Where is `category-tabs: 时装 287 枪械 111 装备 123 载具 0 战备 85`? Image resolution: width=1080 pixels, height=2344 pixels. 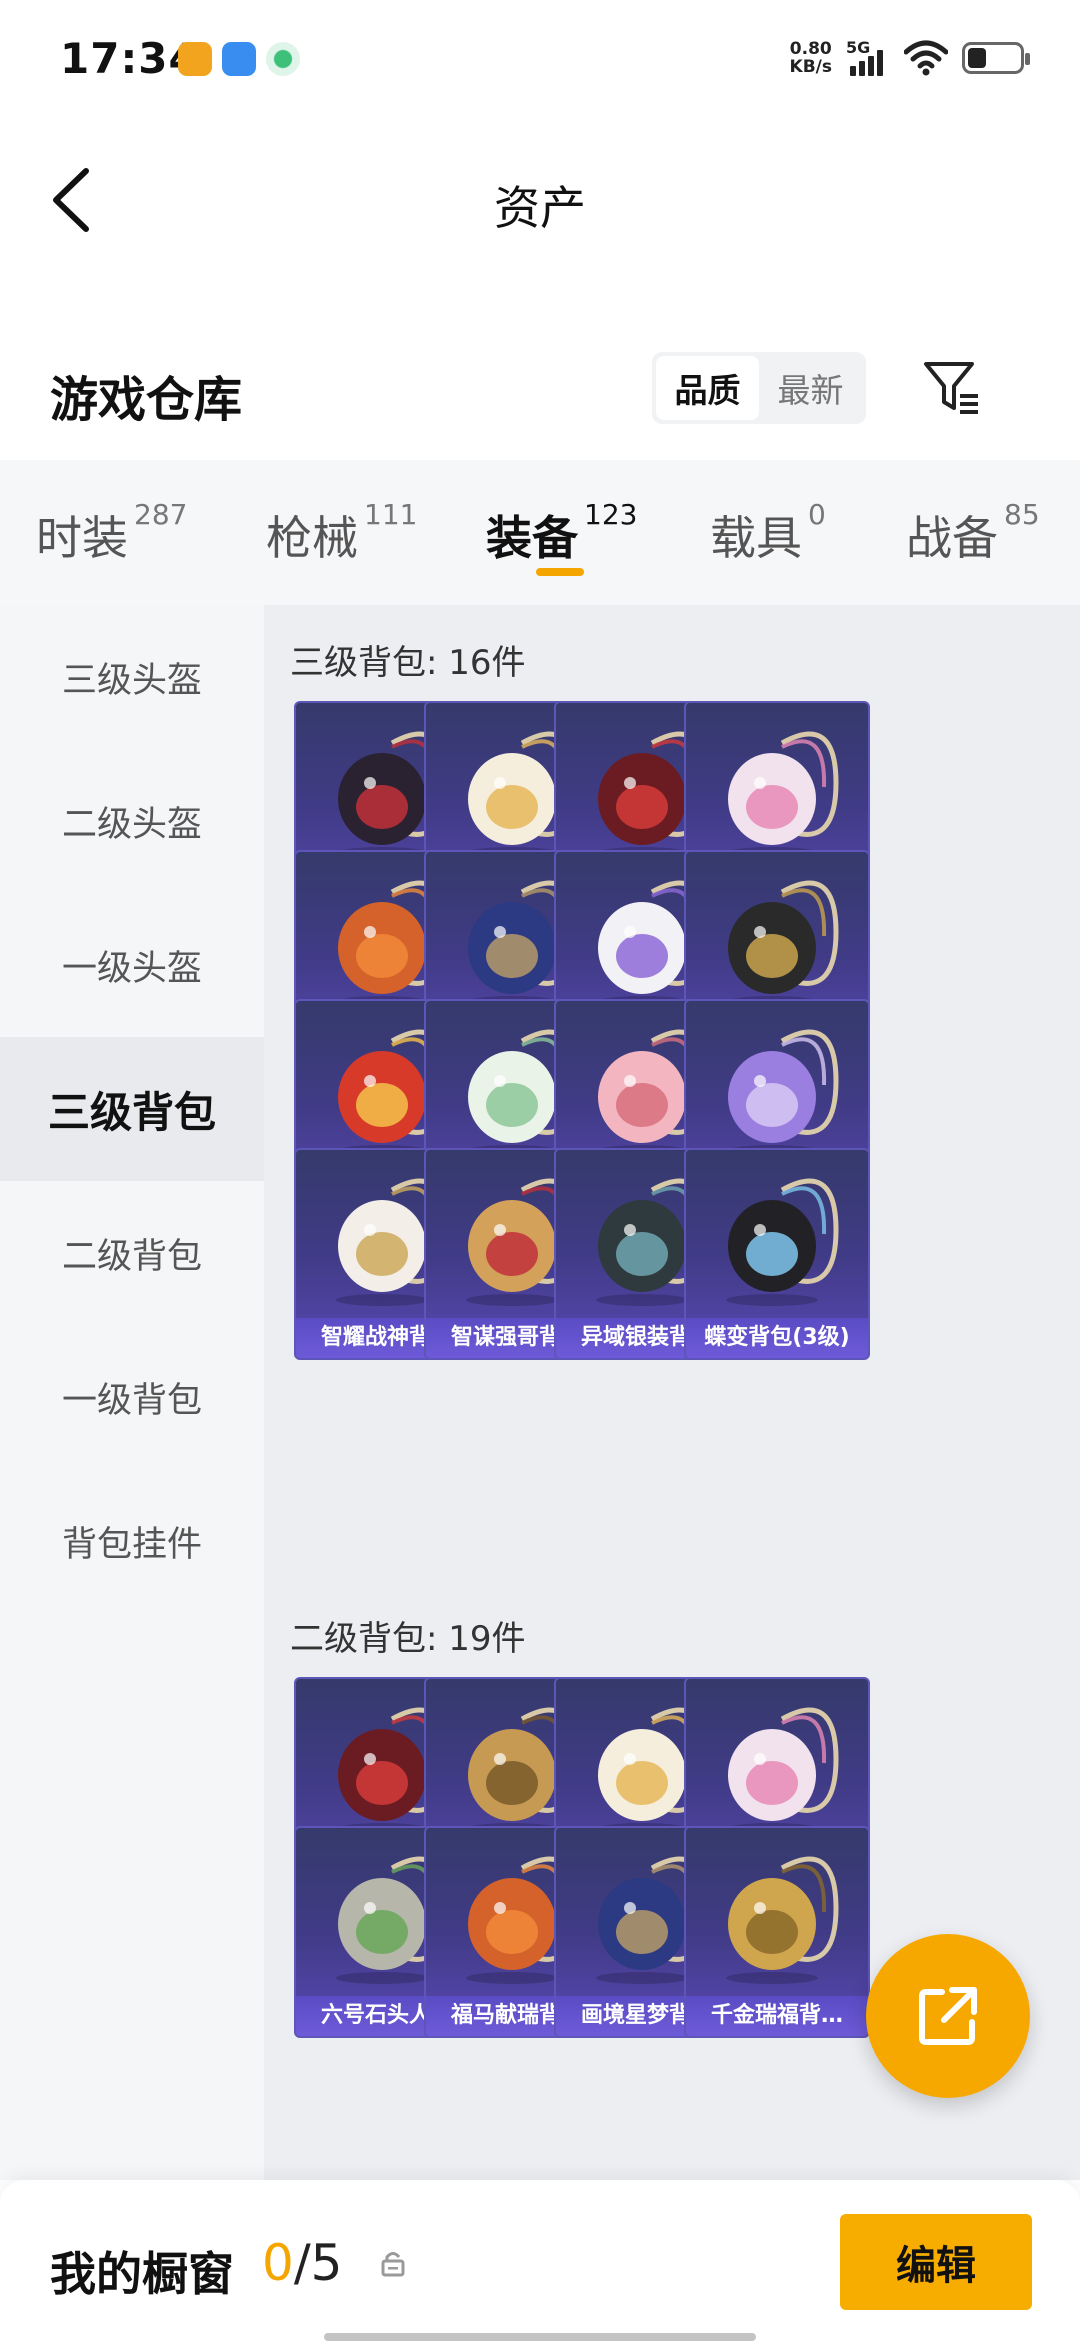 category-tabs: 时装 287 枪械 111 装备 123 载具 0 战备 85 is located at coordinates (540, 532).